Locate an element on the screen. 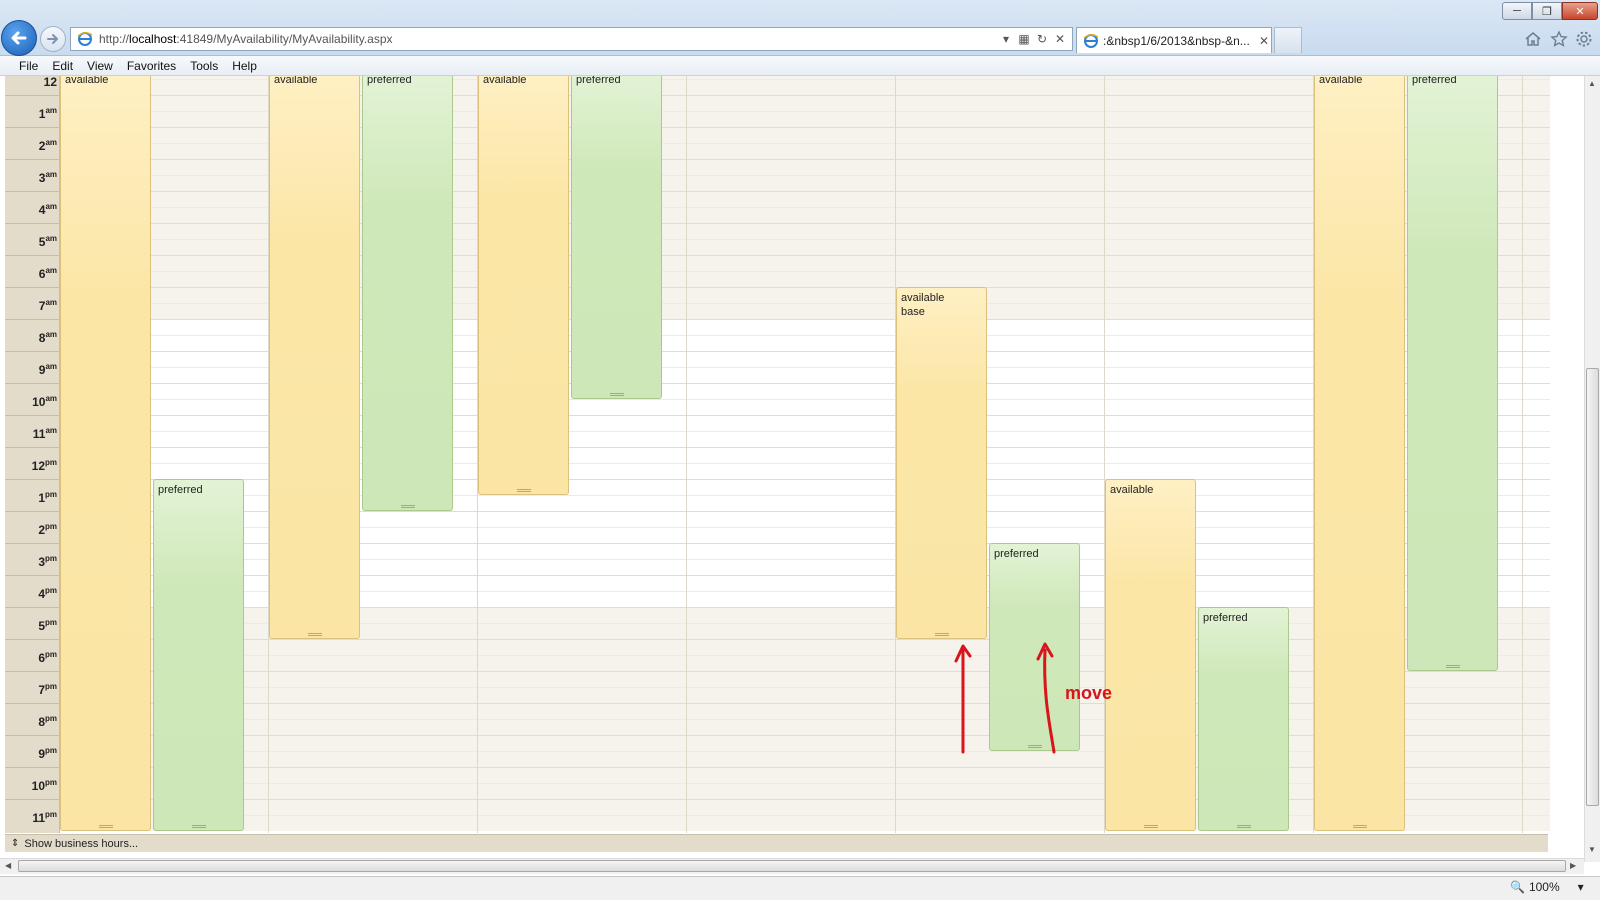 This screenshot has width=1600, height=900. menu-edit: Edit is located at coordinates (62, 66).